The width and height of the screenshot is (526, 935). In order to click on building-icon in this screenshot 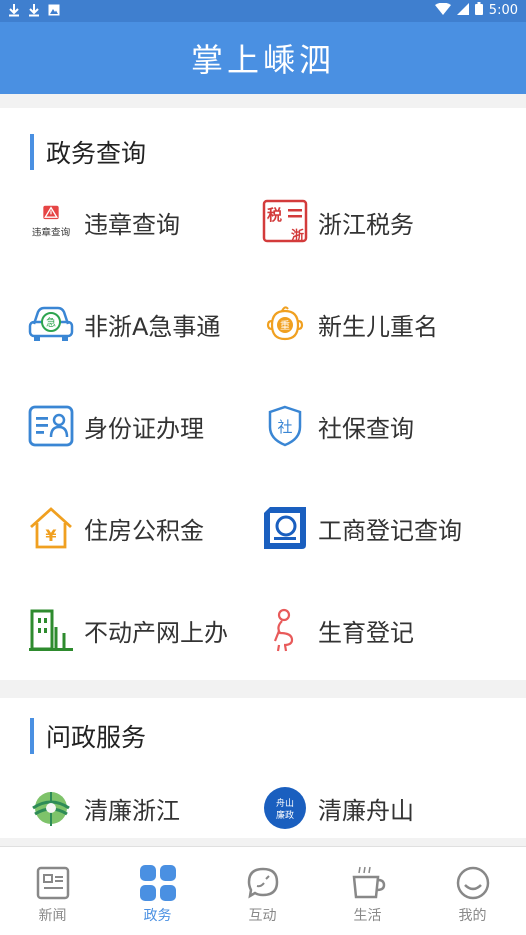, I will do `click(51, 630)`.